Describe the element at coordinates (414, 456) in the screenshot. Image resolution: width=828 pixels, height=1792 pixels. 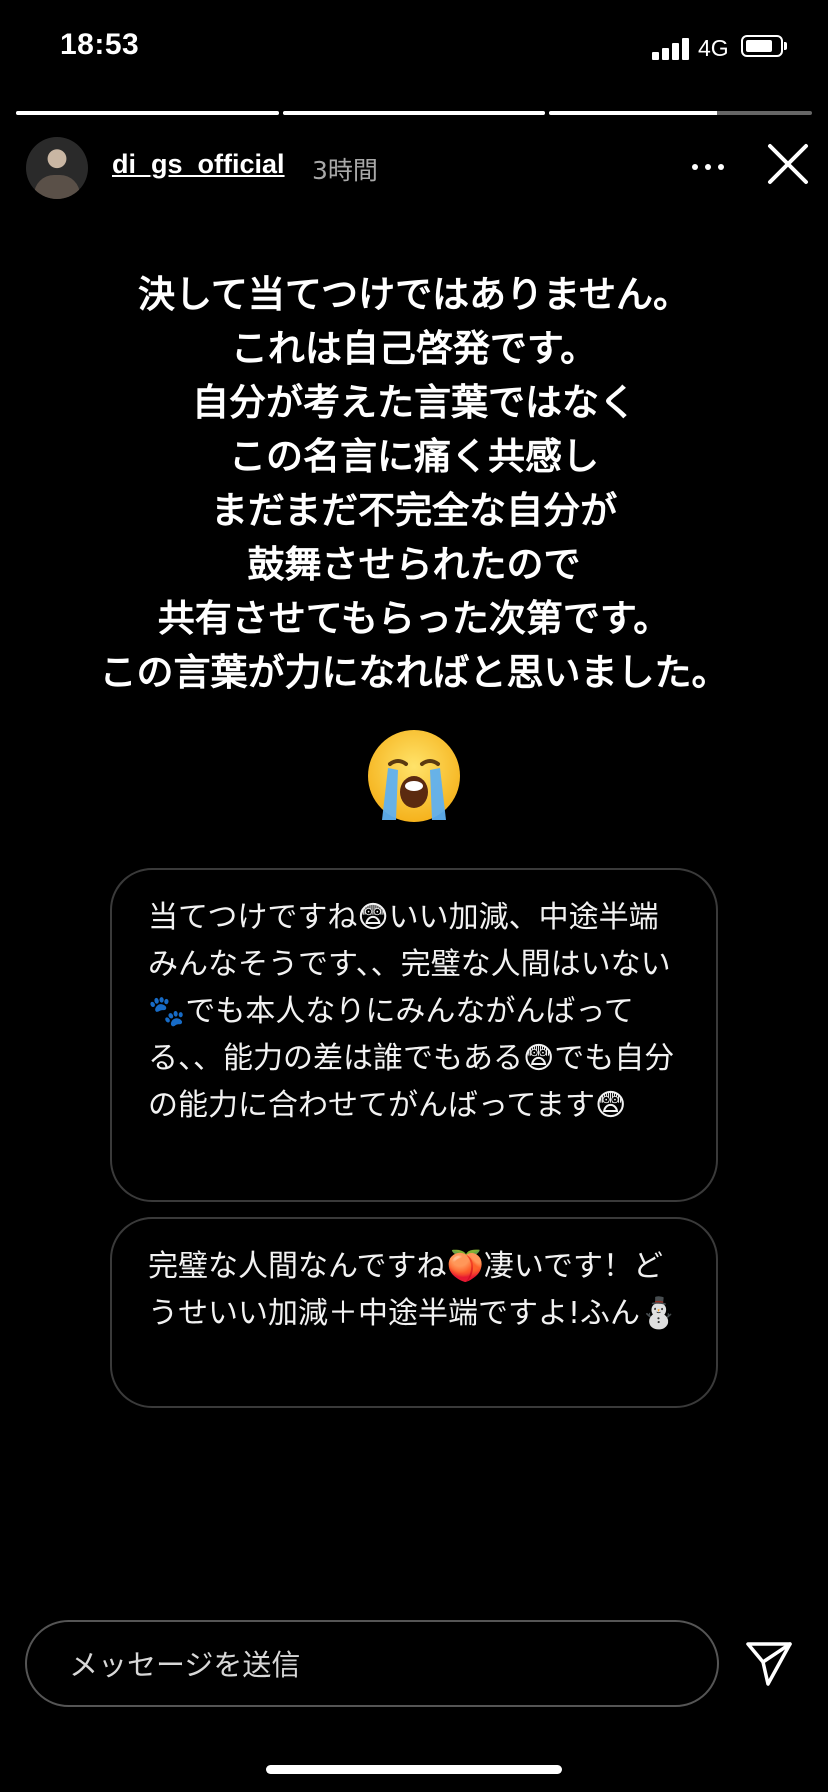
I see `story-text-line: この名言に痛く共感し` at that location.